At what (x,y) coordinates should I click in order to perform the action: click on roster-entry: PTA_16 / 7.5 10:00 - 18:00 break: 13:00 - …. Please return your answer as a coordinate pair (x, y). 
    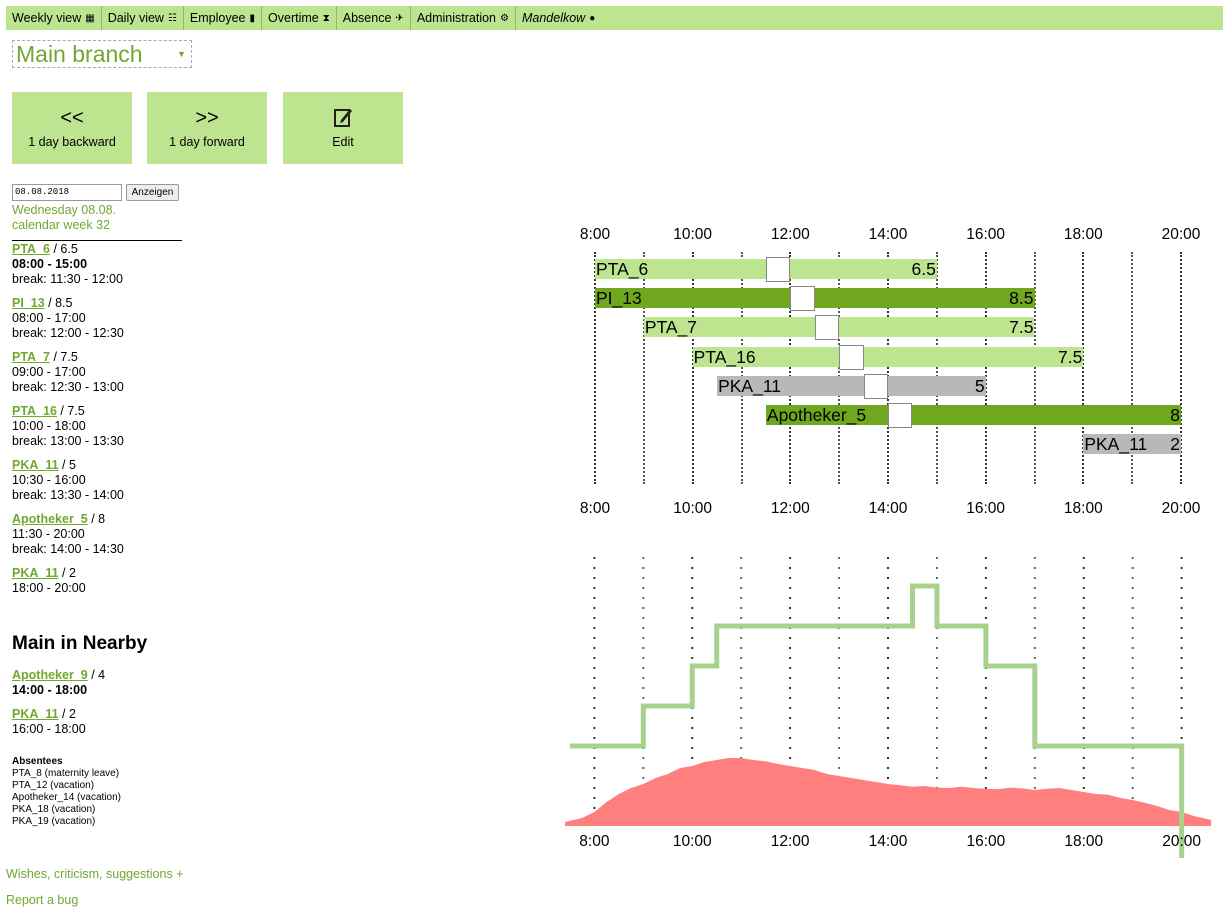
    Looking at the image, I should click on (68, 426).